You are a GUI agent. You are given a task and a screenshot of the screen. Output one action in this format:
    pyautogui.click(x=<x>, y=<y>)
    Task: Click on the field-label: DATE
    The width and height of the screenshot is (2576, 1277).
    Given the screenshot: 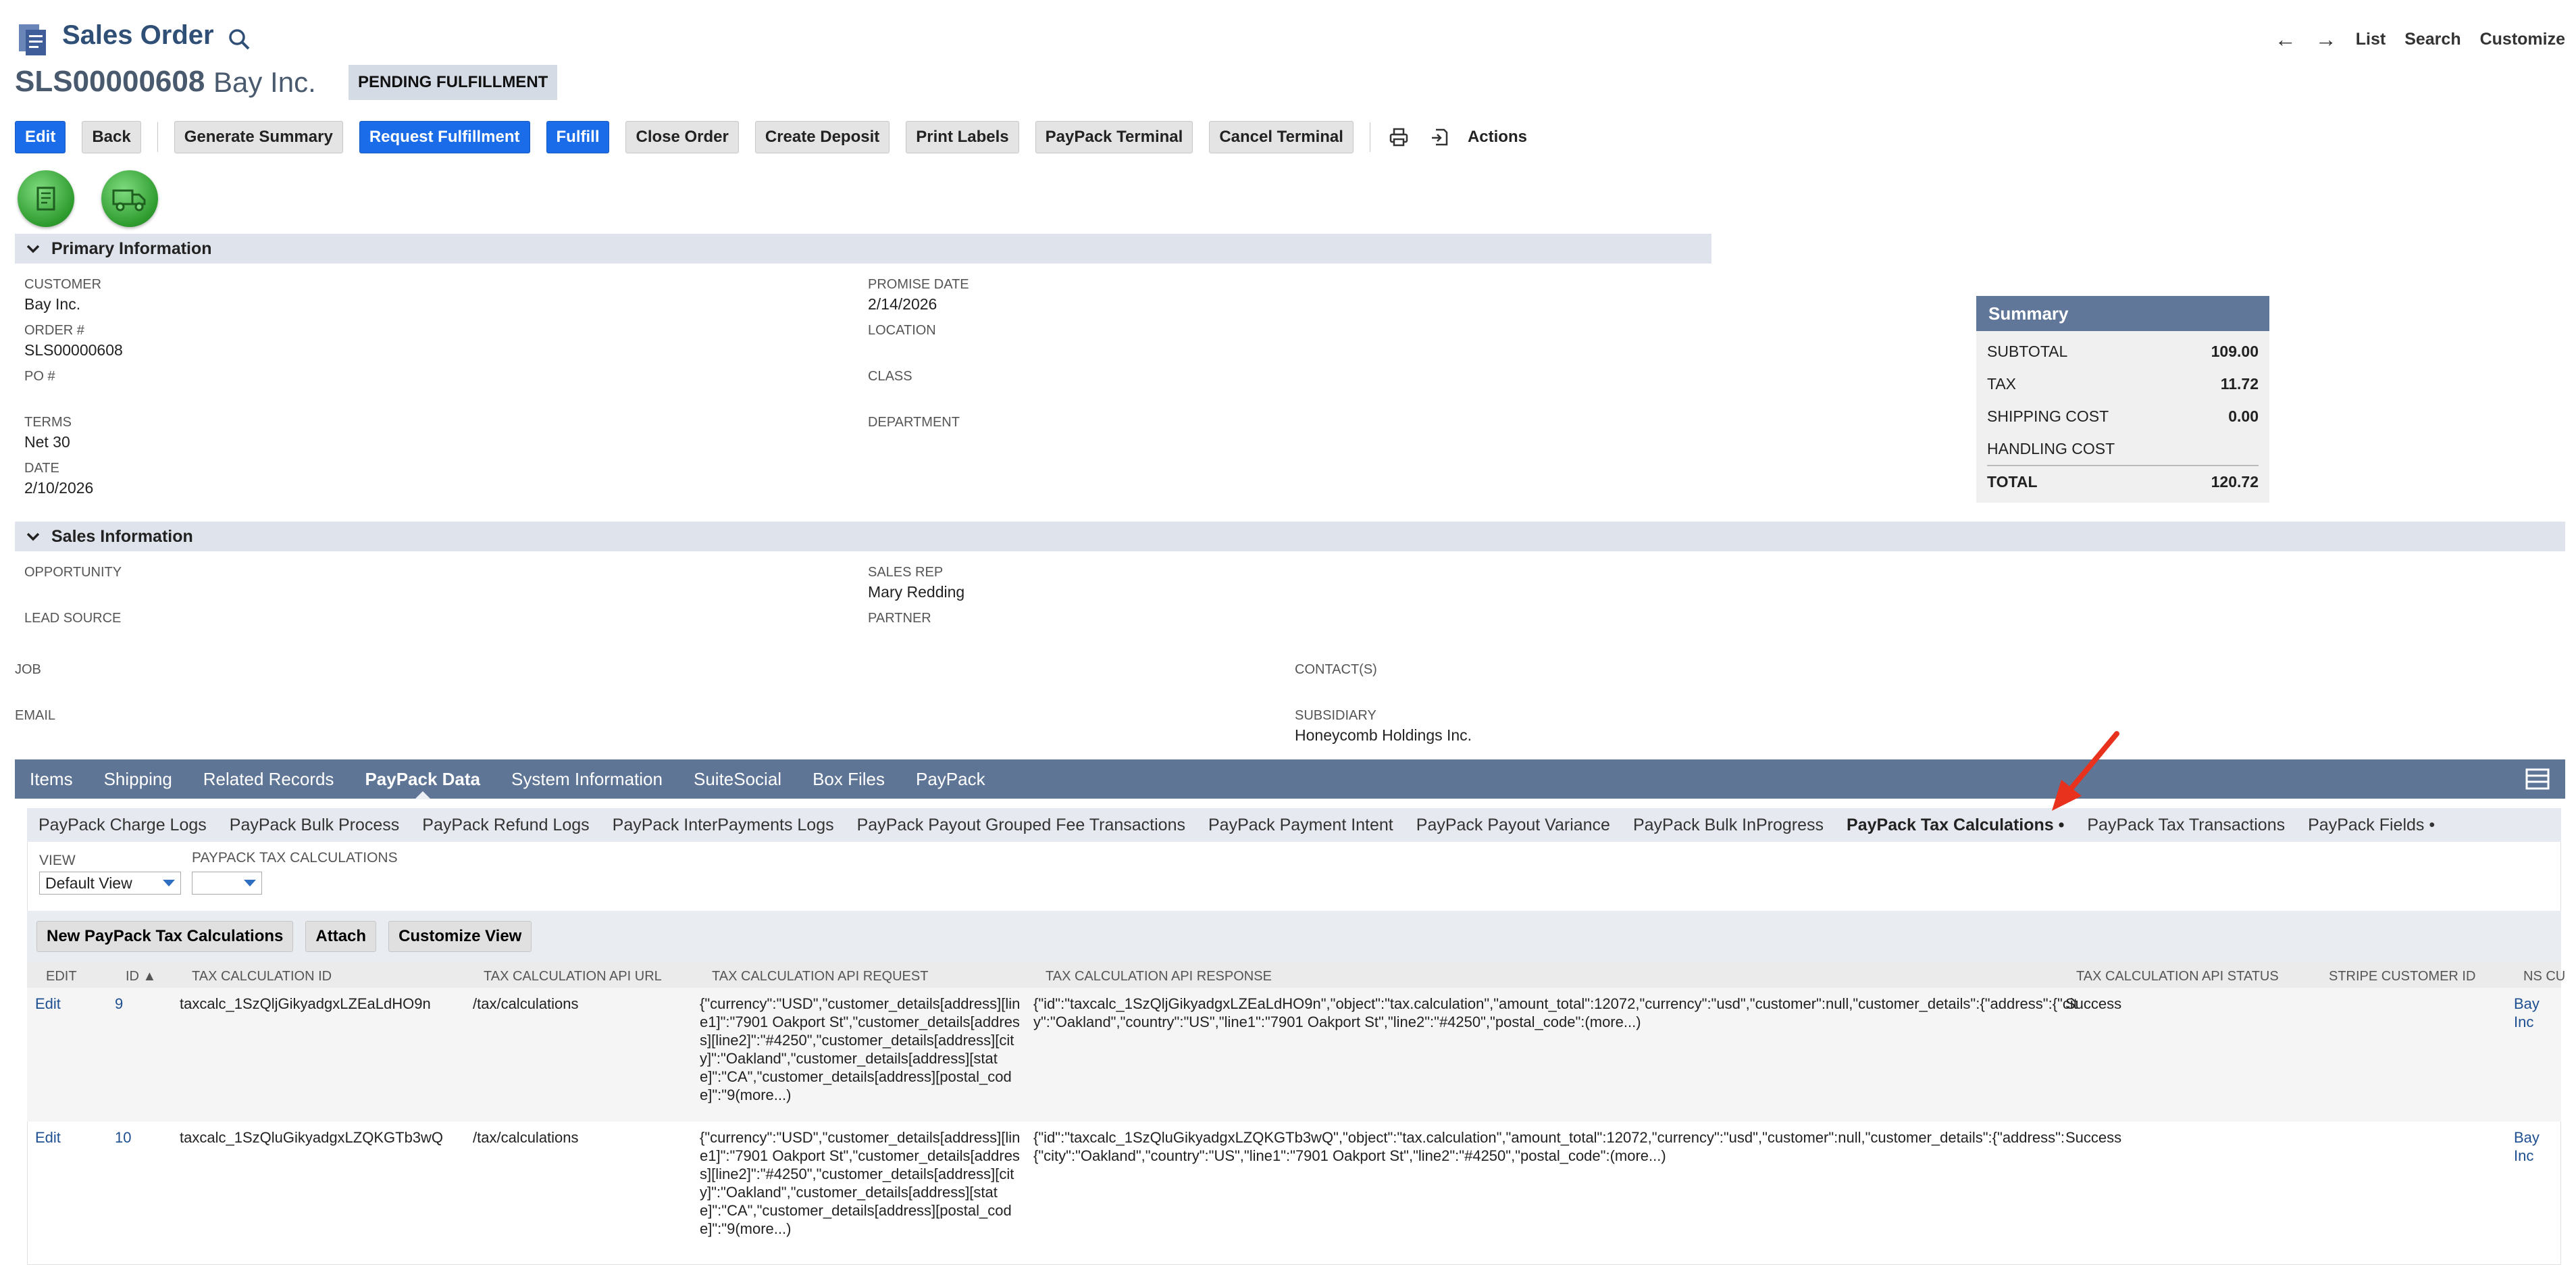 What is the action you would take?
    pyautogui.click(x=41, y=468)
    